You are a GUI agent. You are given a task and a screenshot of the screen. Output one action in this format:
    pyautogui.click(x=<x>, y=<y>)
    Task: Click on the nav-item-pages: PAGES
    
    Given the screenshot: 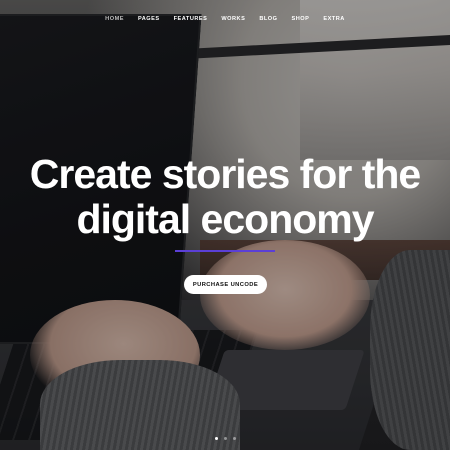 What is the action you would take?
    pyautogui.click(x=149, y=19)
    